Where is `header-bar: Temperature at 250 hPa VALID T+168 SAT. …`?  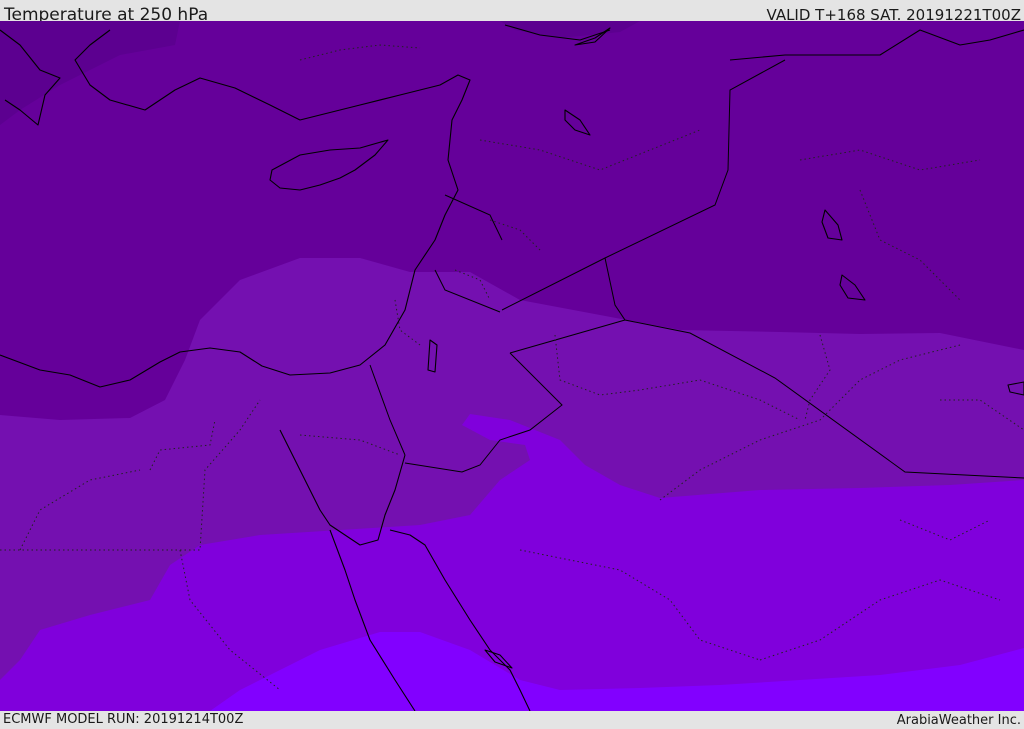 header-bar: Temperature at 250 hPa VALID T+168 SAT. … is located at coordinates (512, 12).